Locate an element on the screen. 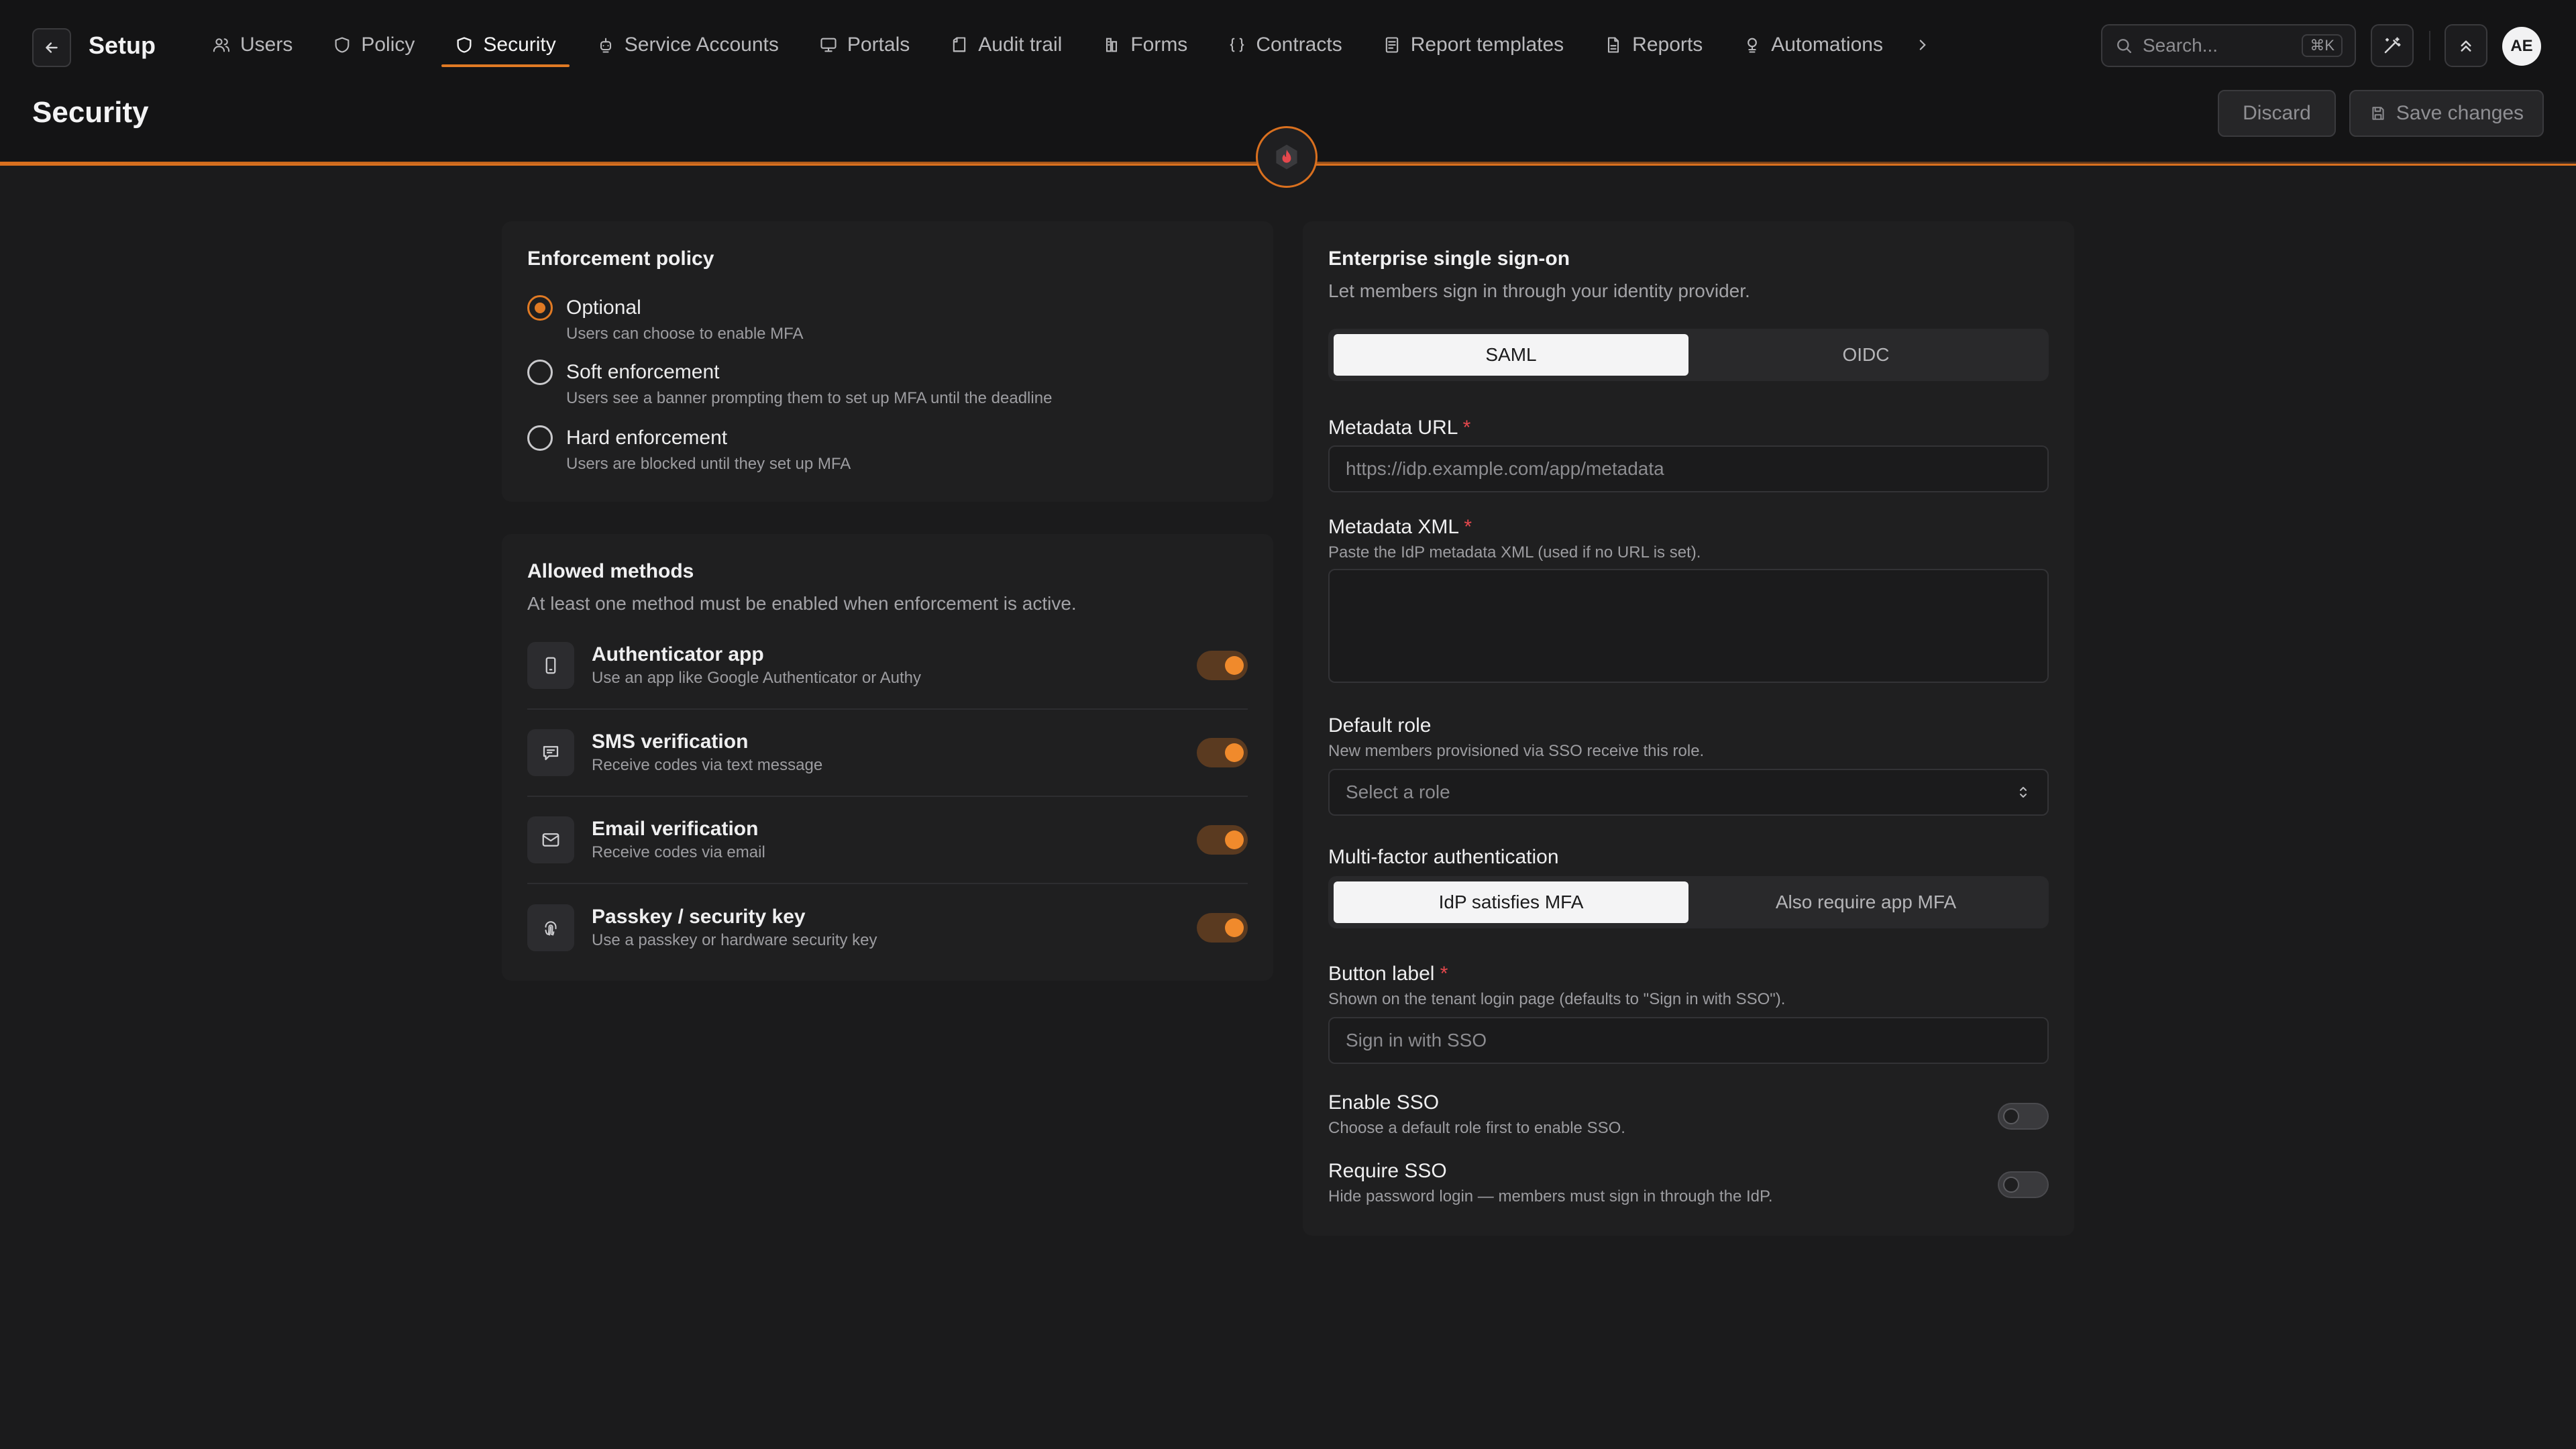 The width and height of the screenshot is (2576, 1449). automation-icon is located at coordinates (1753, 45).